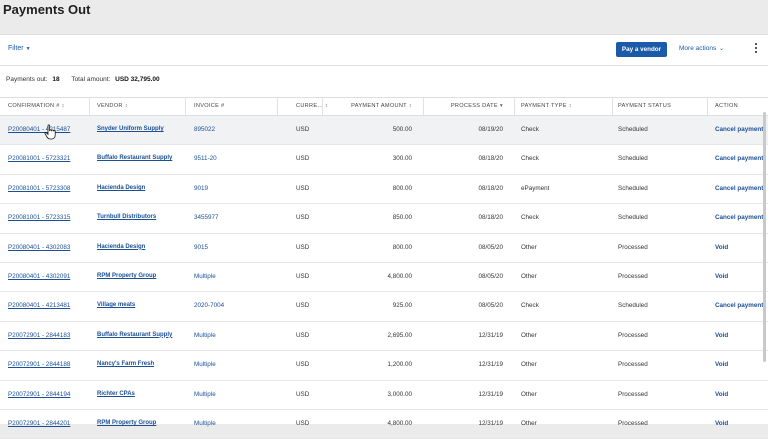 The height and width of the screenshot is (439, 768). What do you see at coordinates (756, 50) in the screenshot?
I see `kebab-menu-icon` at bounding box center [756, 50].